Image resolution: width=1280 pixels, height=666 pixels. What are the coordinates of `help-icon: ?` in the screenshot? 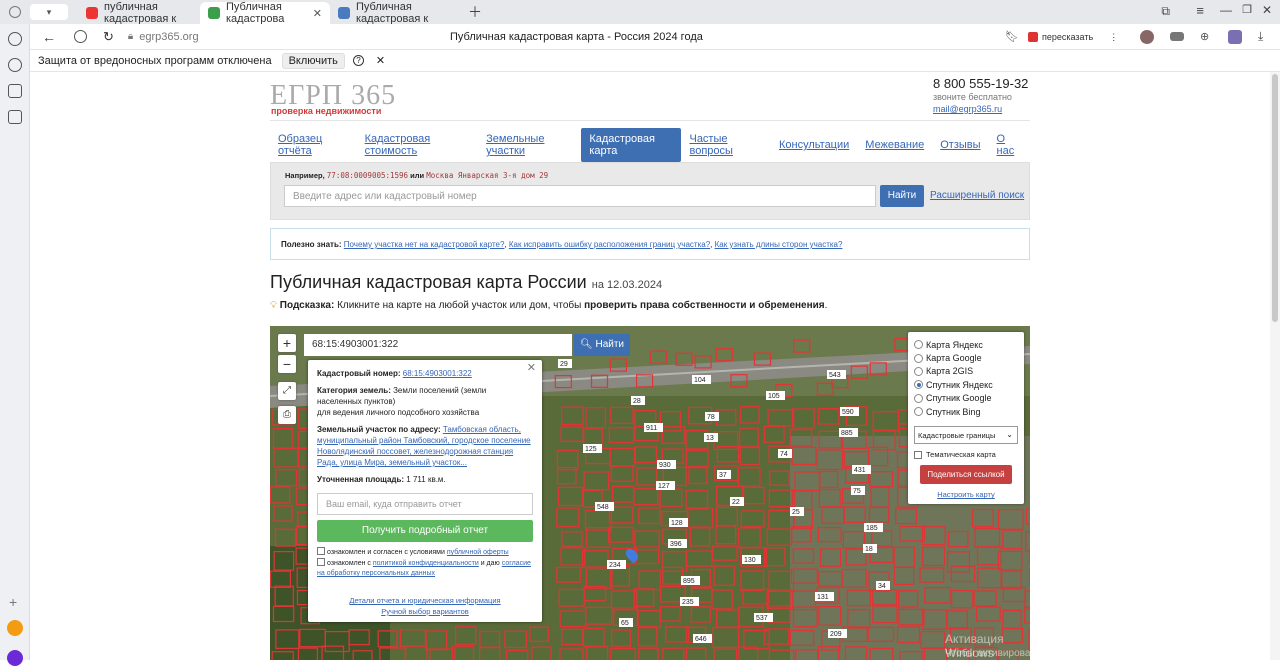 It's located at (358, 60).